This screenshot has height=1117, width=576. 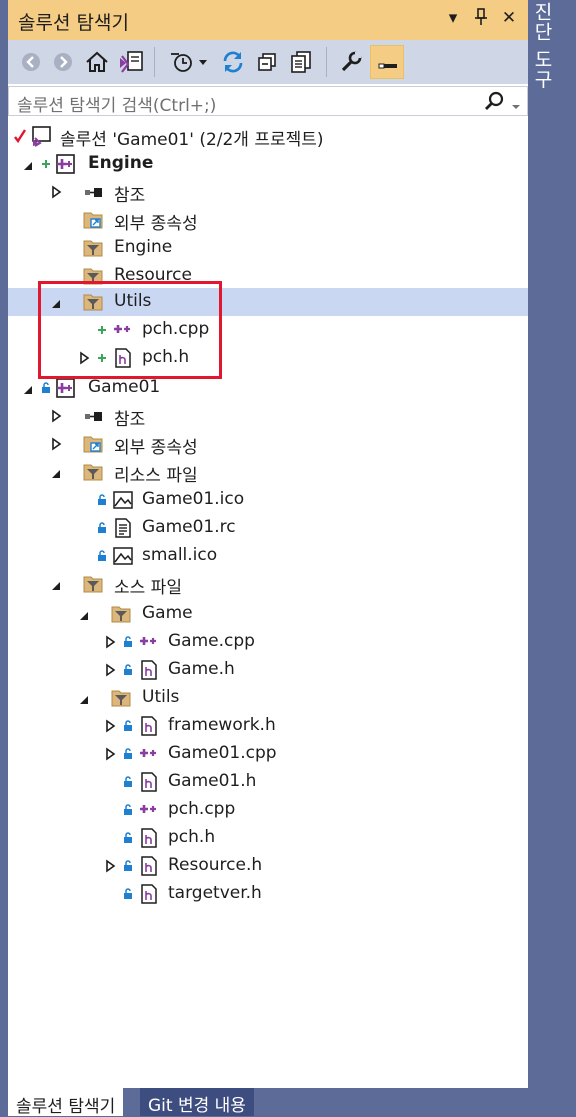 I want to click on game01-pch-cpp-label: pch.cpp, so click(x=202, y=809).